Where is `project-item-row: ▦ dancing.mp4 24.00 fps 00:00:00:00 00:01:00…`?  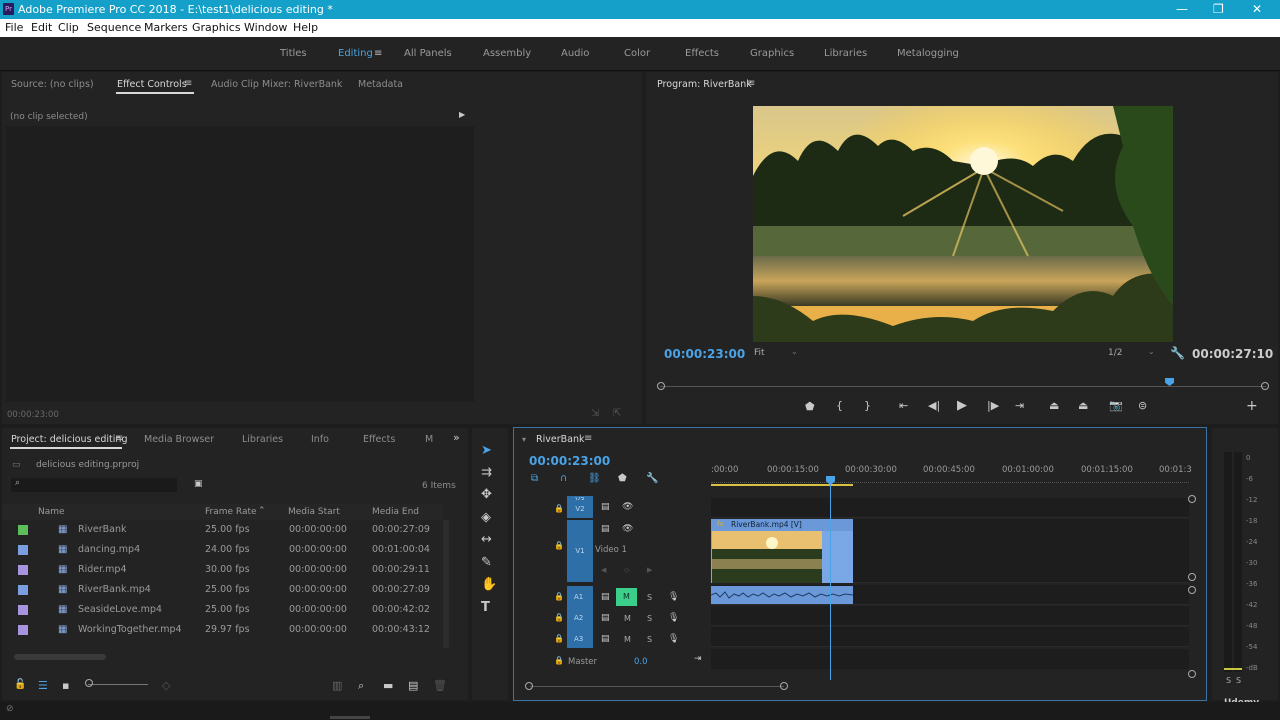 project-item-row: ▦ dancing.mp4 24.00 fps 00:00:00:00 00:01:00… is located at coordinates (222, 550).